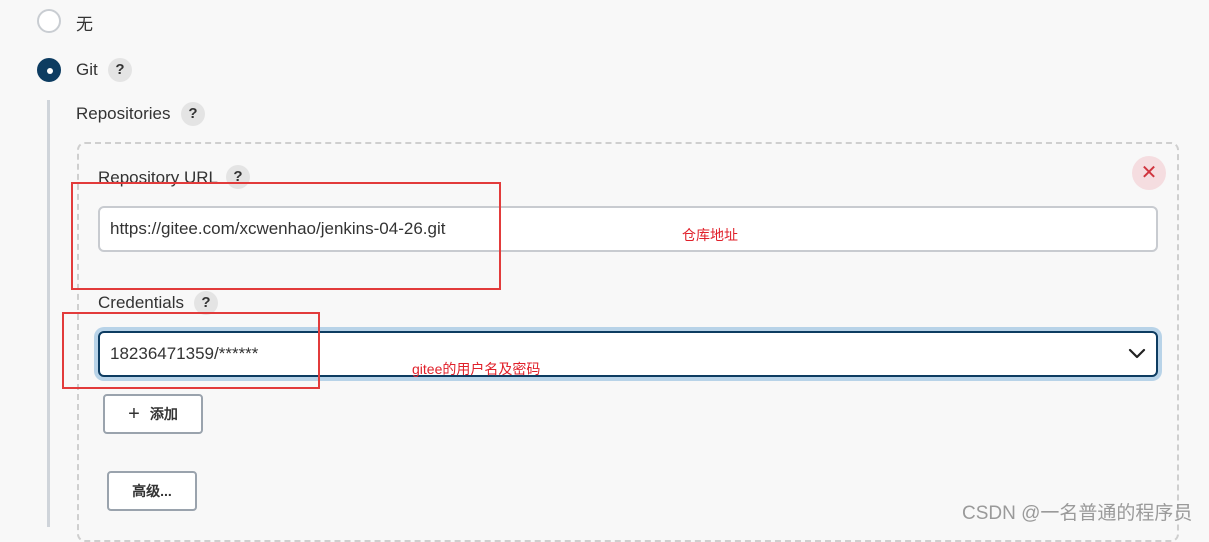 Image resolution: width=1209 pixels, height=542 pixels. Describe the element at coordinates (123, 113) in the screenshot. I see `repositories-label: Repositories` at that location.